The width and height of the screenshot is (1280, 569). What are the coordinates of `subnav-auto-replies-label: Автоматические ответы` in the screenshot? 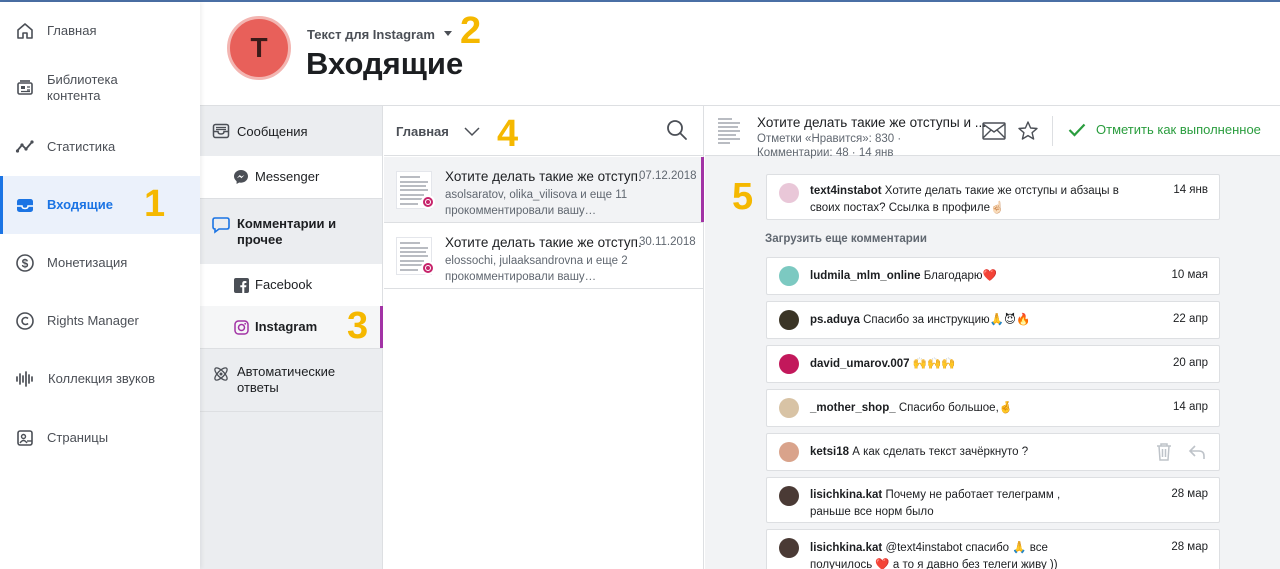 It's located at (286, 379).